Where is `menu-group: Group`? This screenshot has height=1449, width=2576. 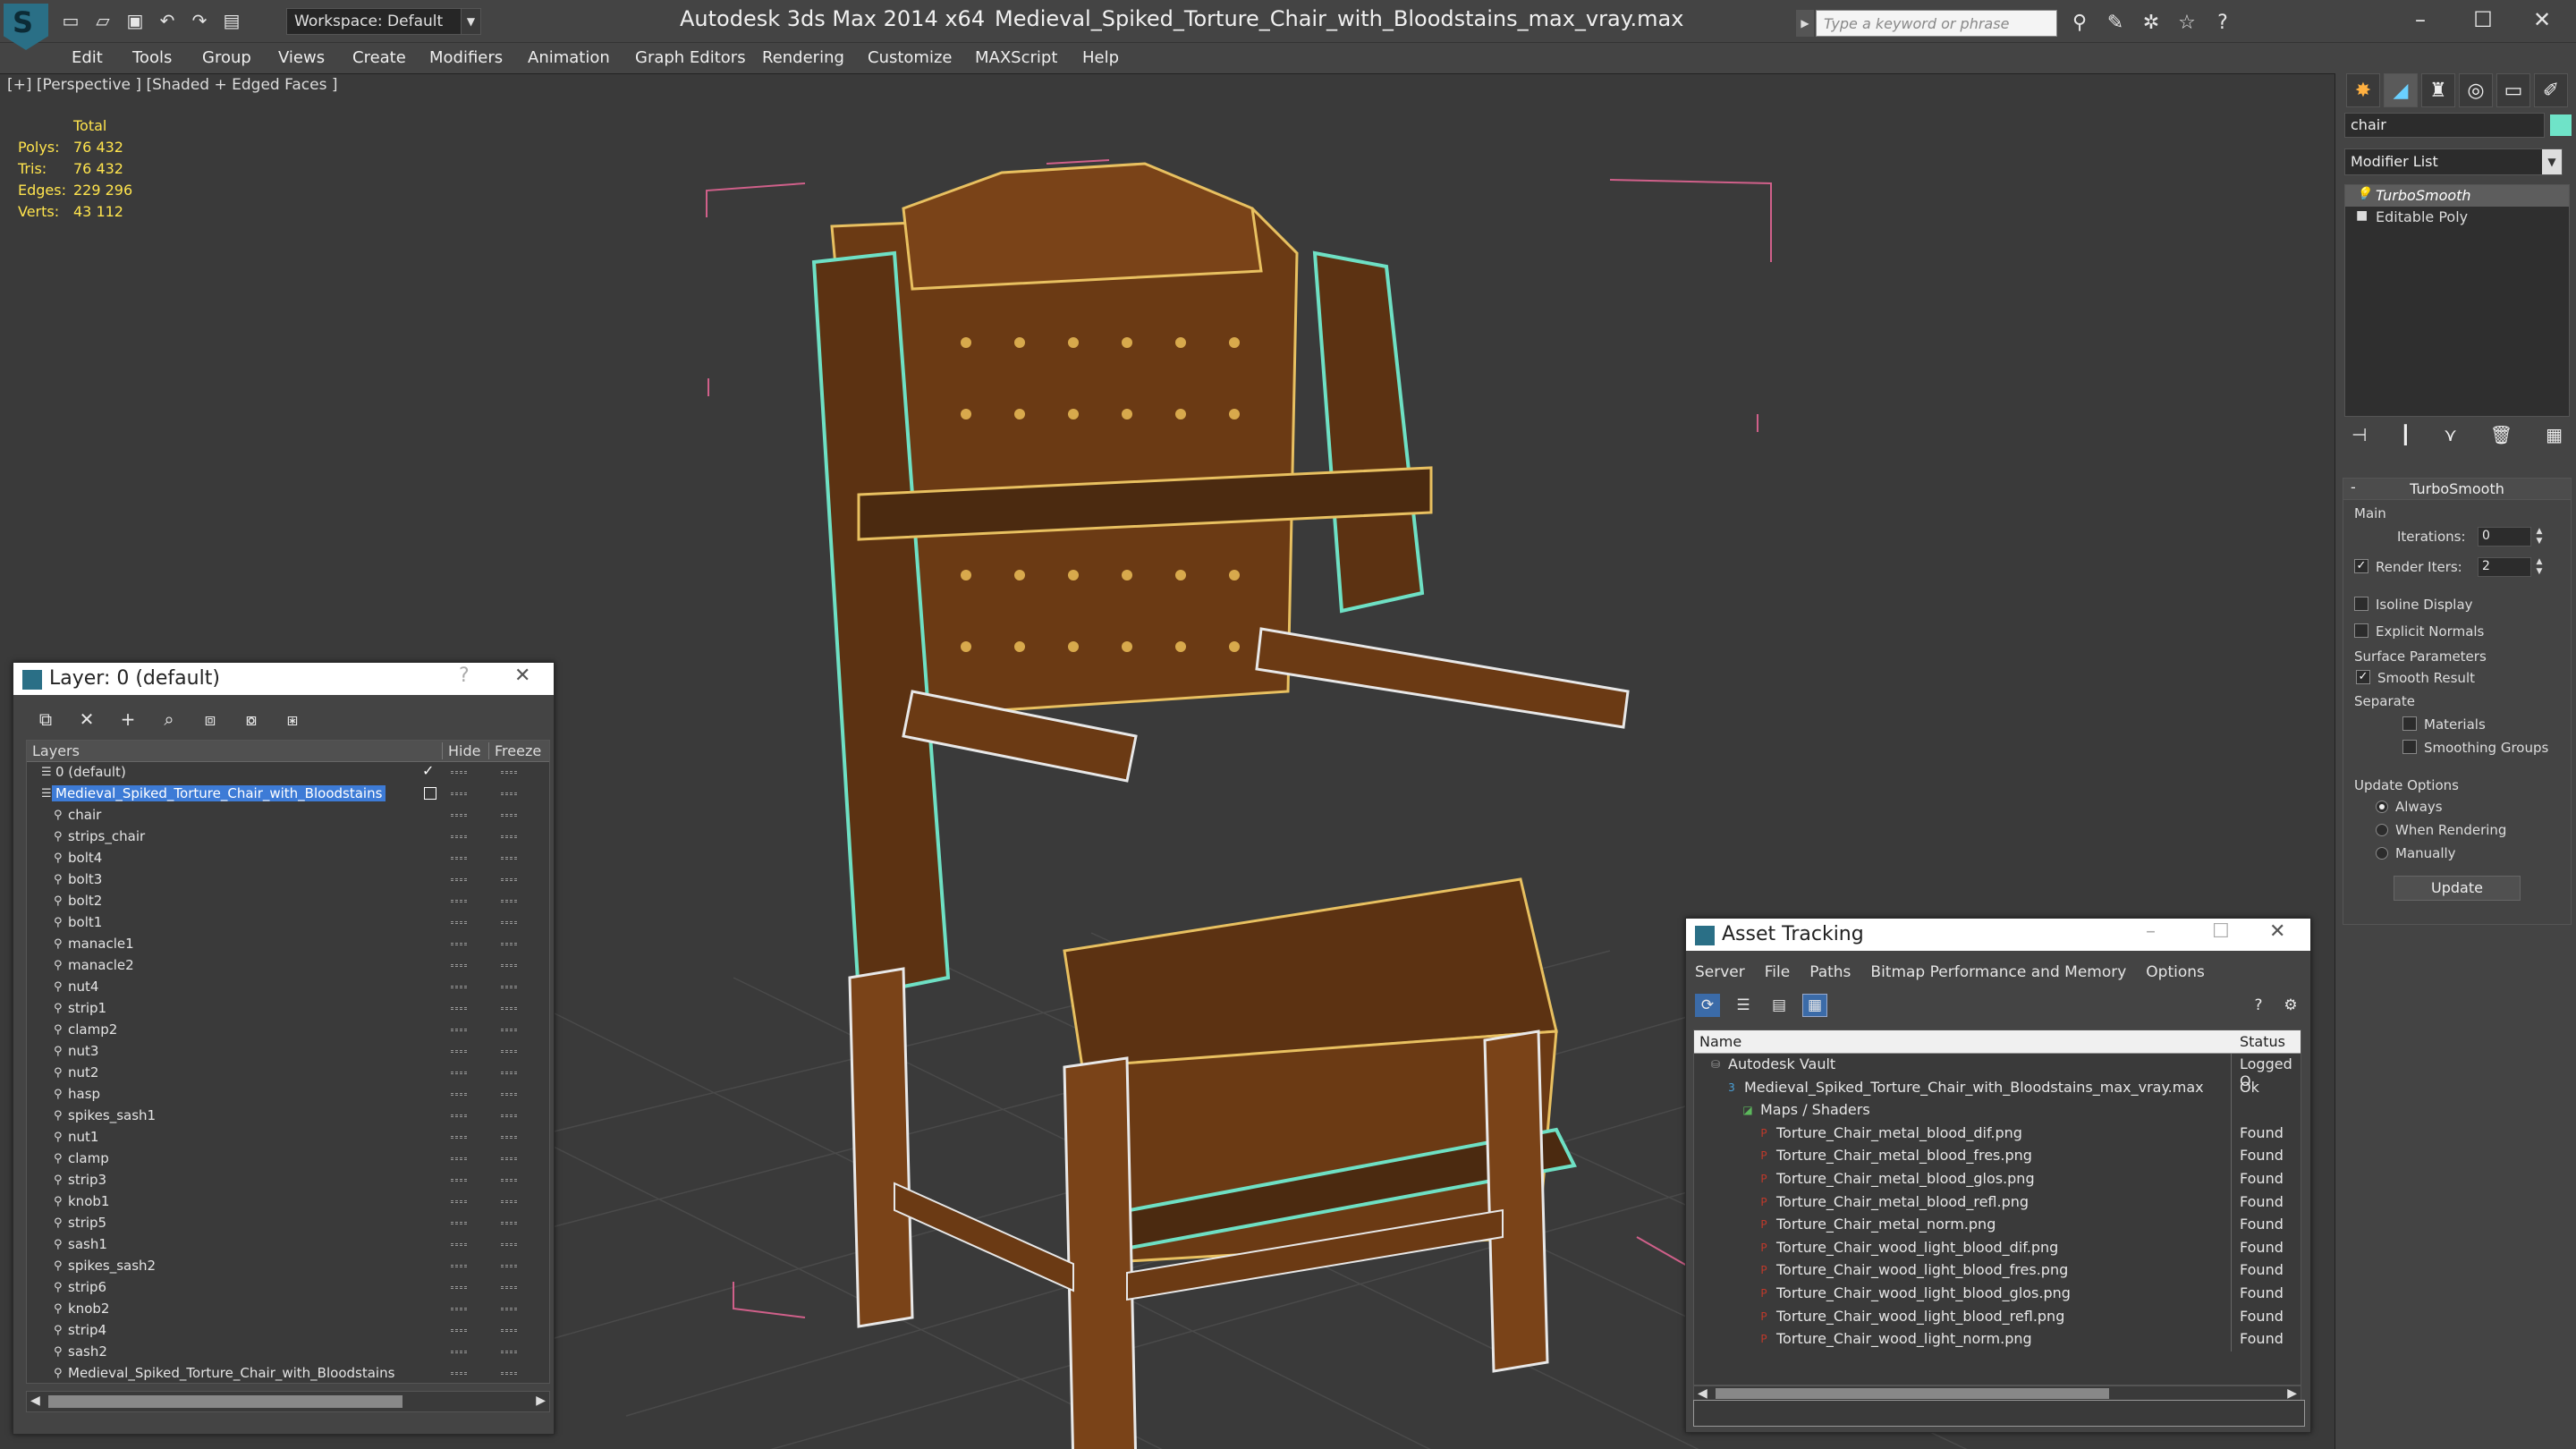 menu-group: Group is located at coordinates (226, 57).